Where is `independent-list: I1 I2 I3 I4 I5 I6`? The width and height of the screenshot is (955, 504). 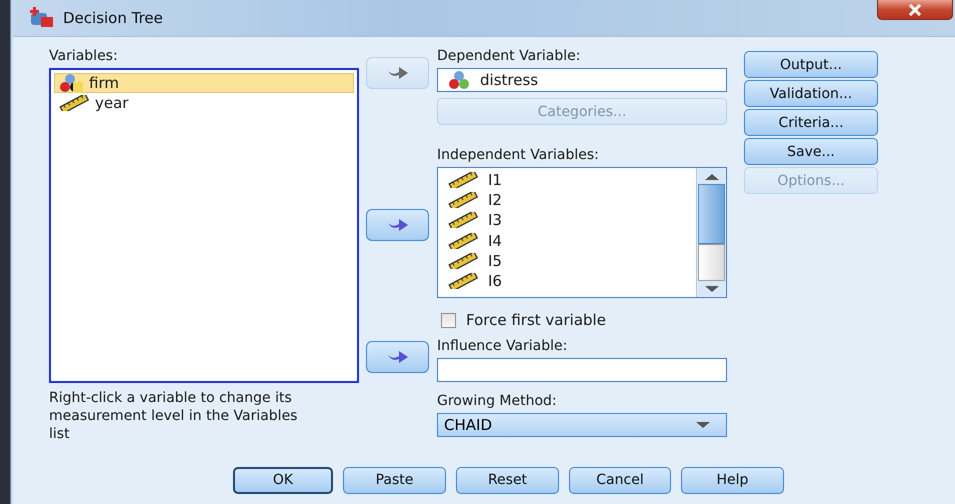 independent-list: I1 I2 I3 I4 I5 I6 is located at coordinates (582, 232).